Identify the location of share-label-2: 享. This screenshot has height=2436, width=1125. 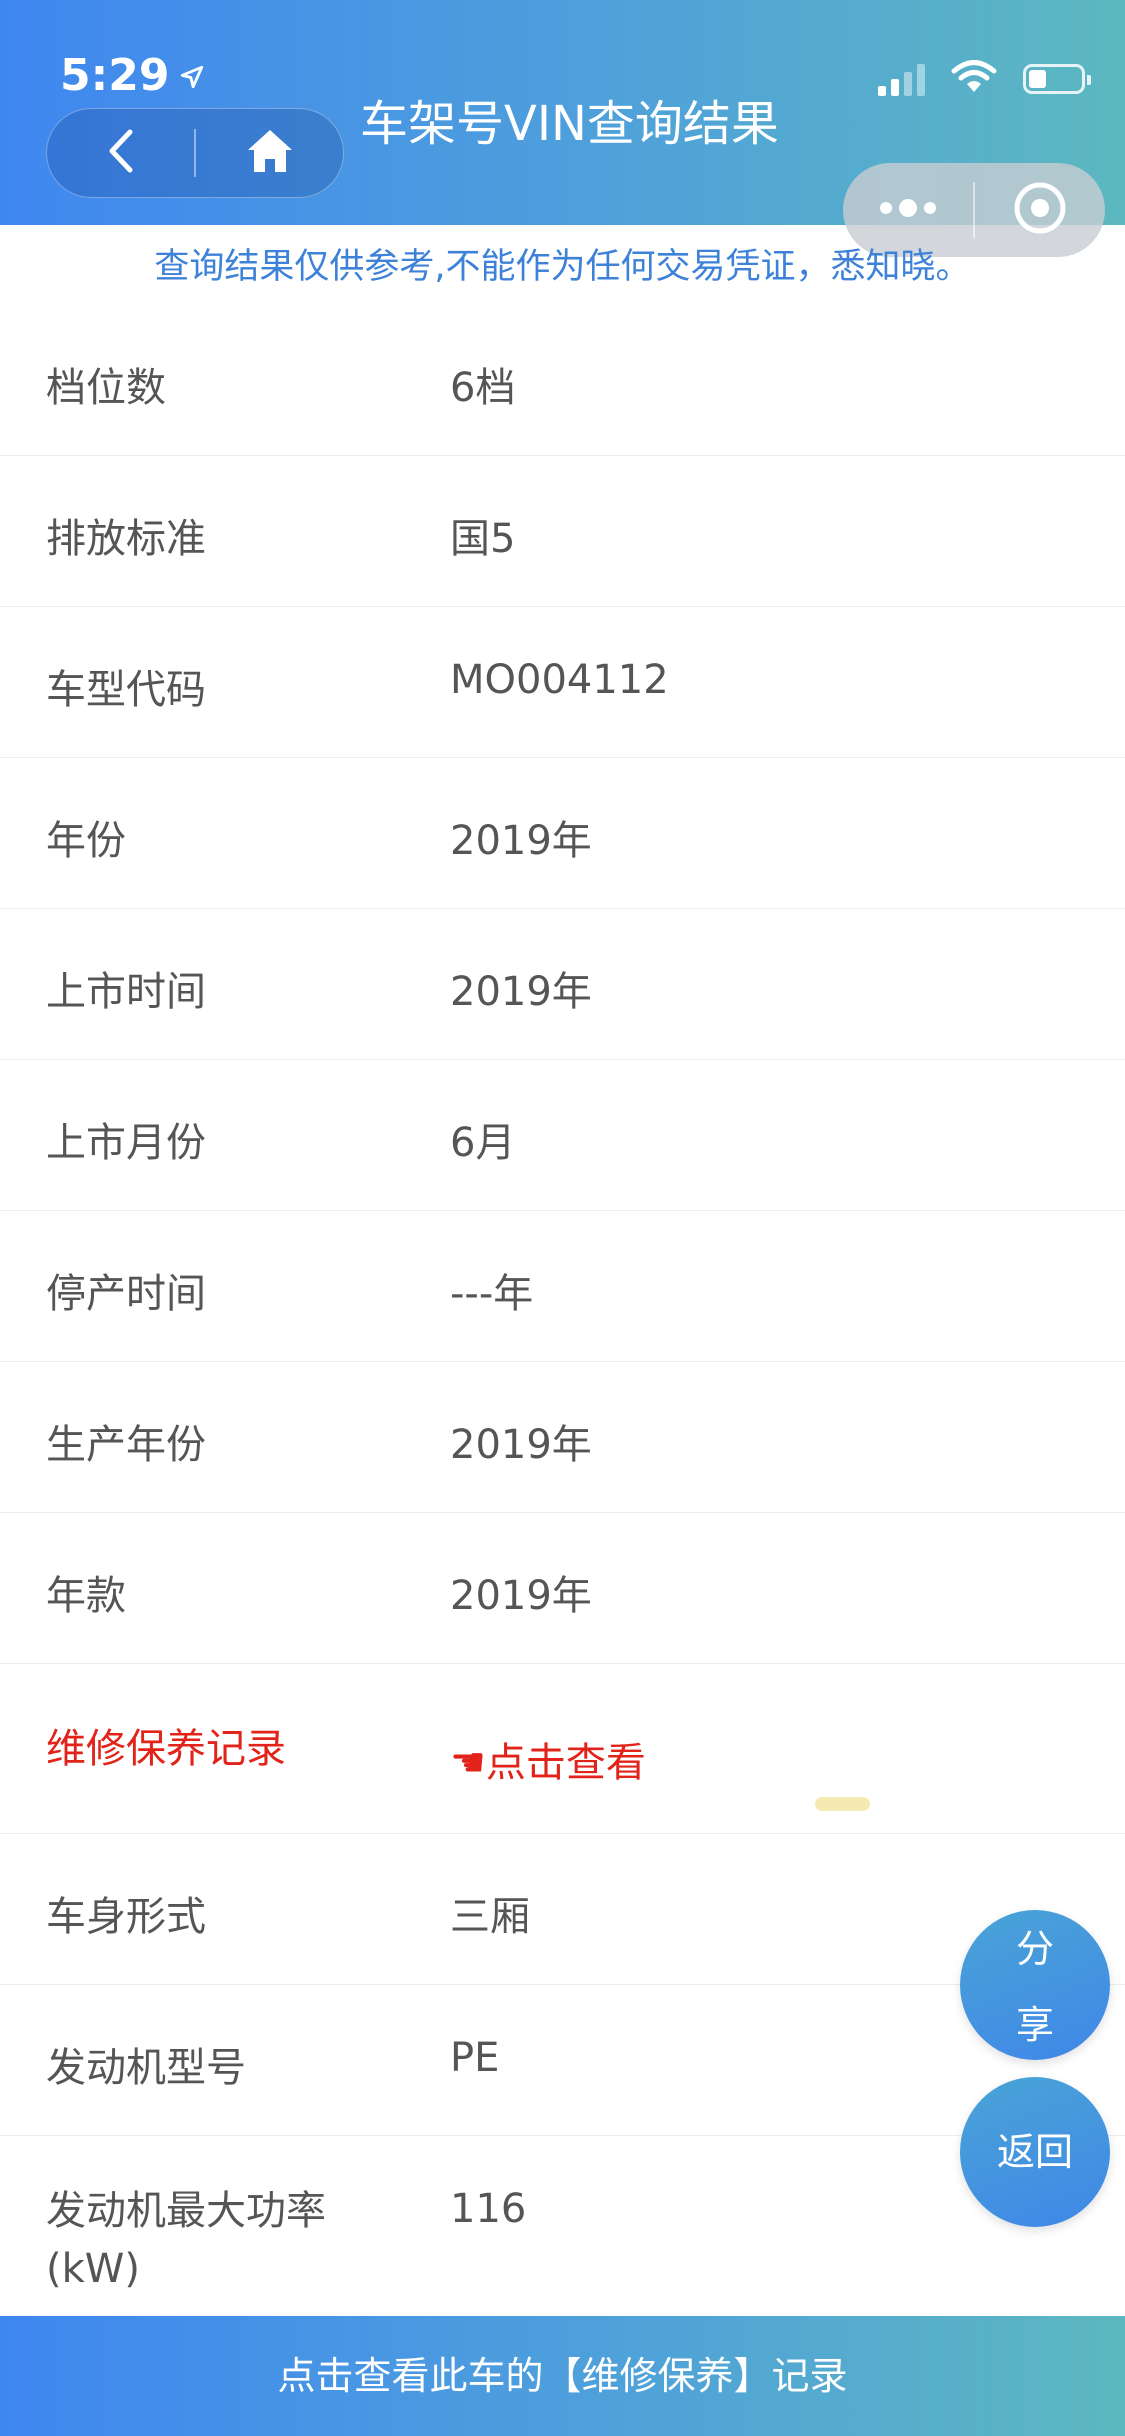
(1034, 2025).